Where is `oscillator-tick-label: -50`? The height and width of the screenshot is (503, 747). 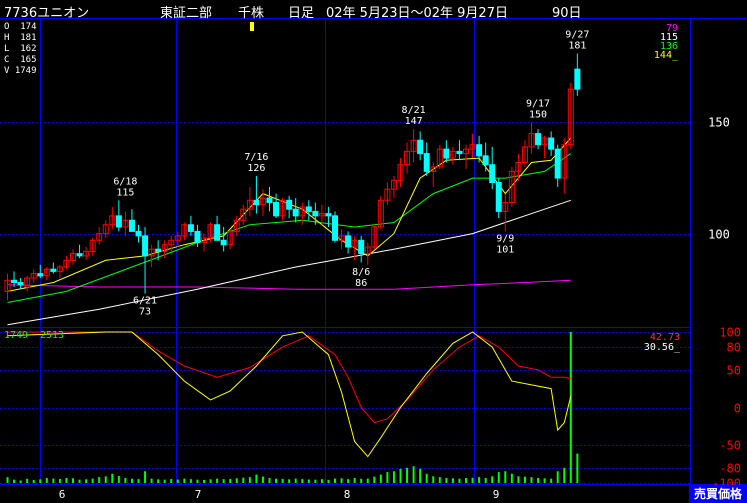 oscillator-tick-label: -50 is located at coordinates (730, 446).